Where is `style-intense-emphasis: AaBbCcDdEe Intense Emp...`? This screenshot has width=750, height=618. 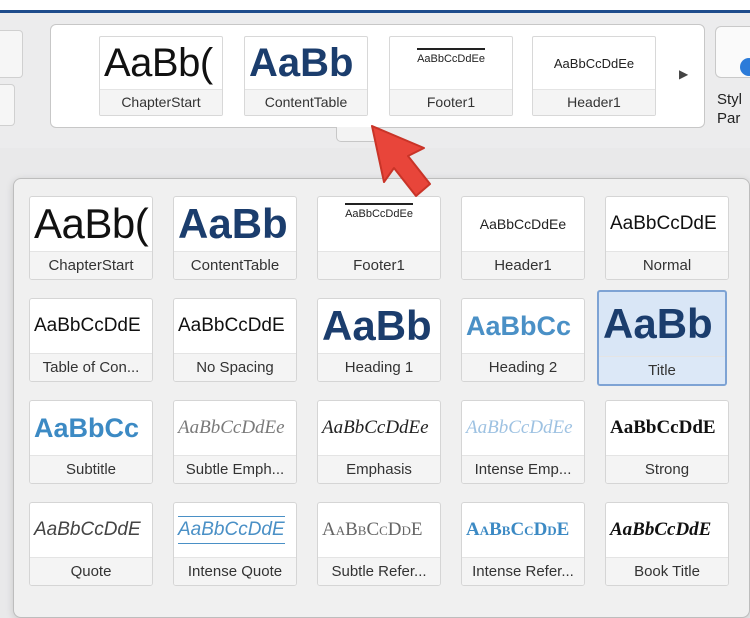
style-intense-emphasis: AaBbCcDdEe Intense Emp... is located at coordinates (523, 442).